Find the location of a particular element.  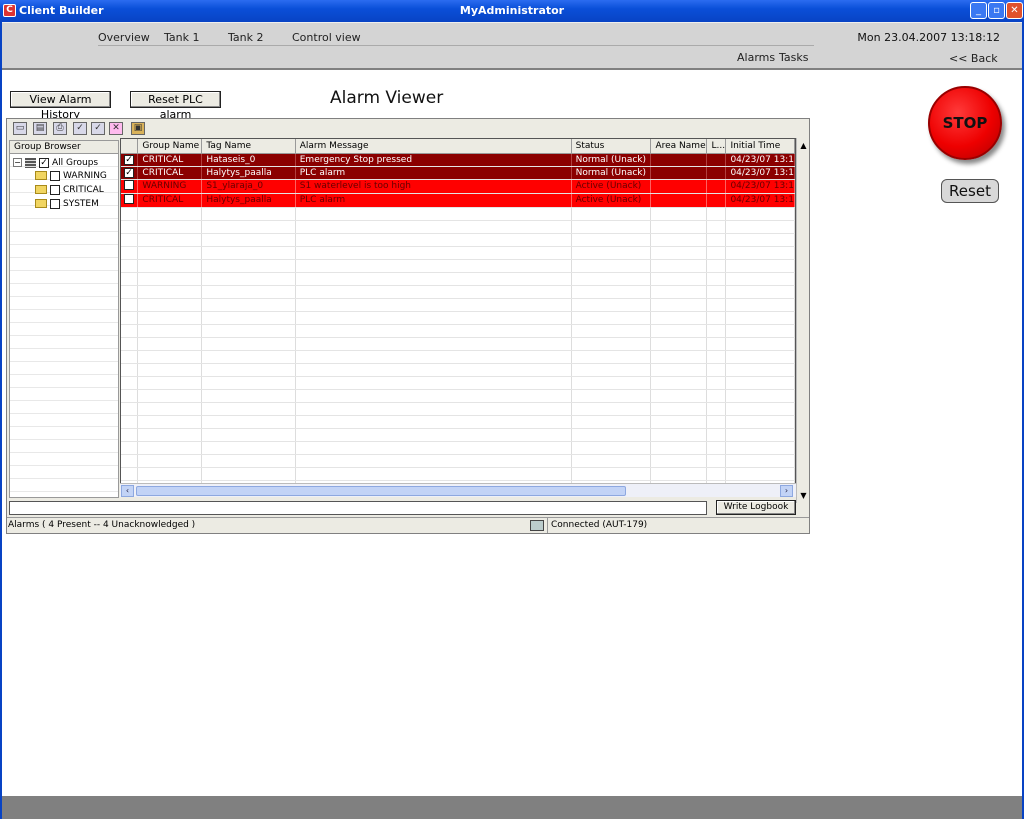

tree-item-critical: CRITICAL is located at coordinates (69, 190).